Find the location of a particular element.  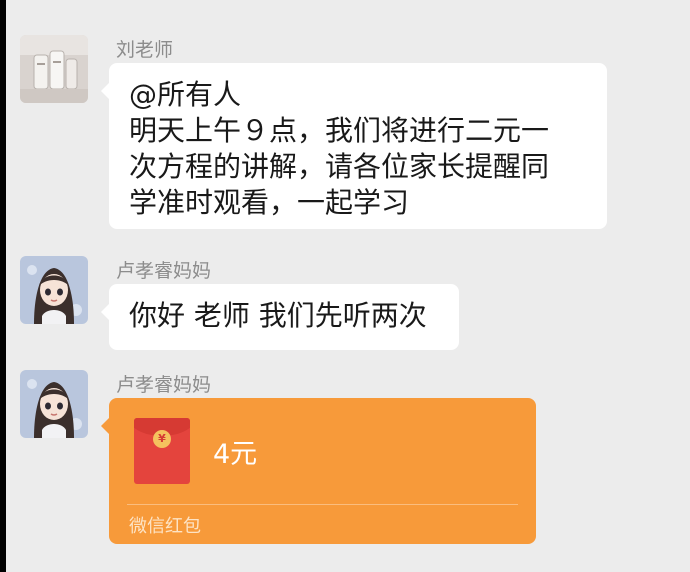

message-text-line: 次方程的讲解，请各位家长提醒同 is located at coordinates (339, 166).